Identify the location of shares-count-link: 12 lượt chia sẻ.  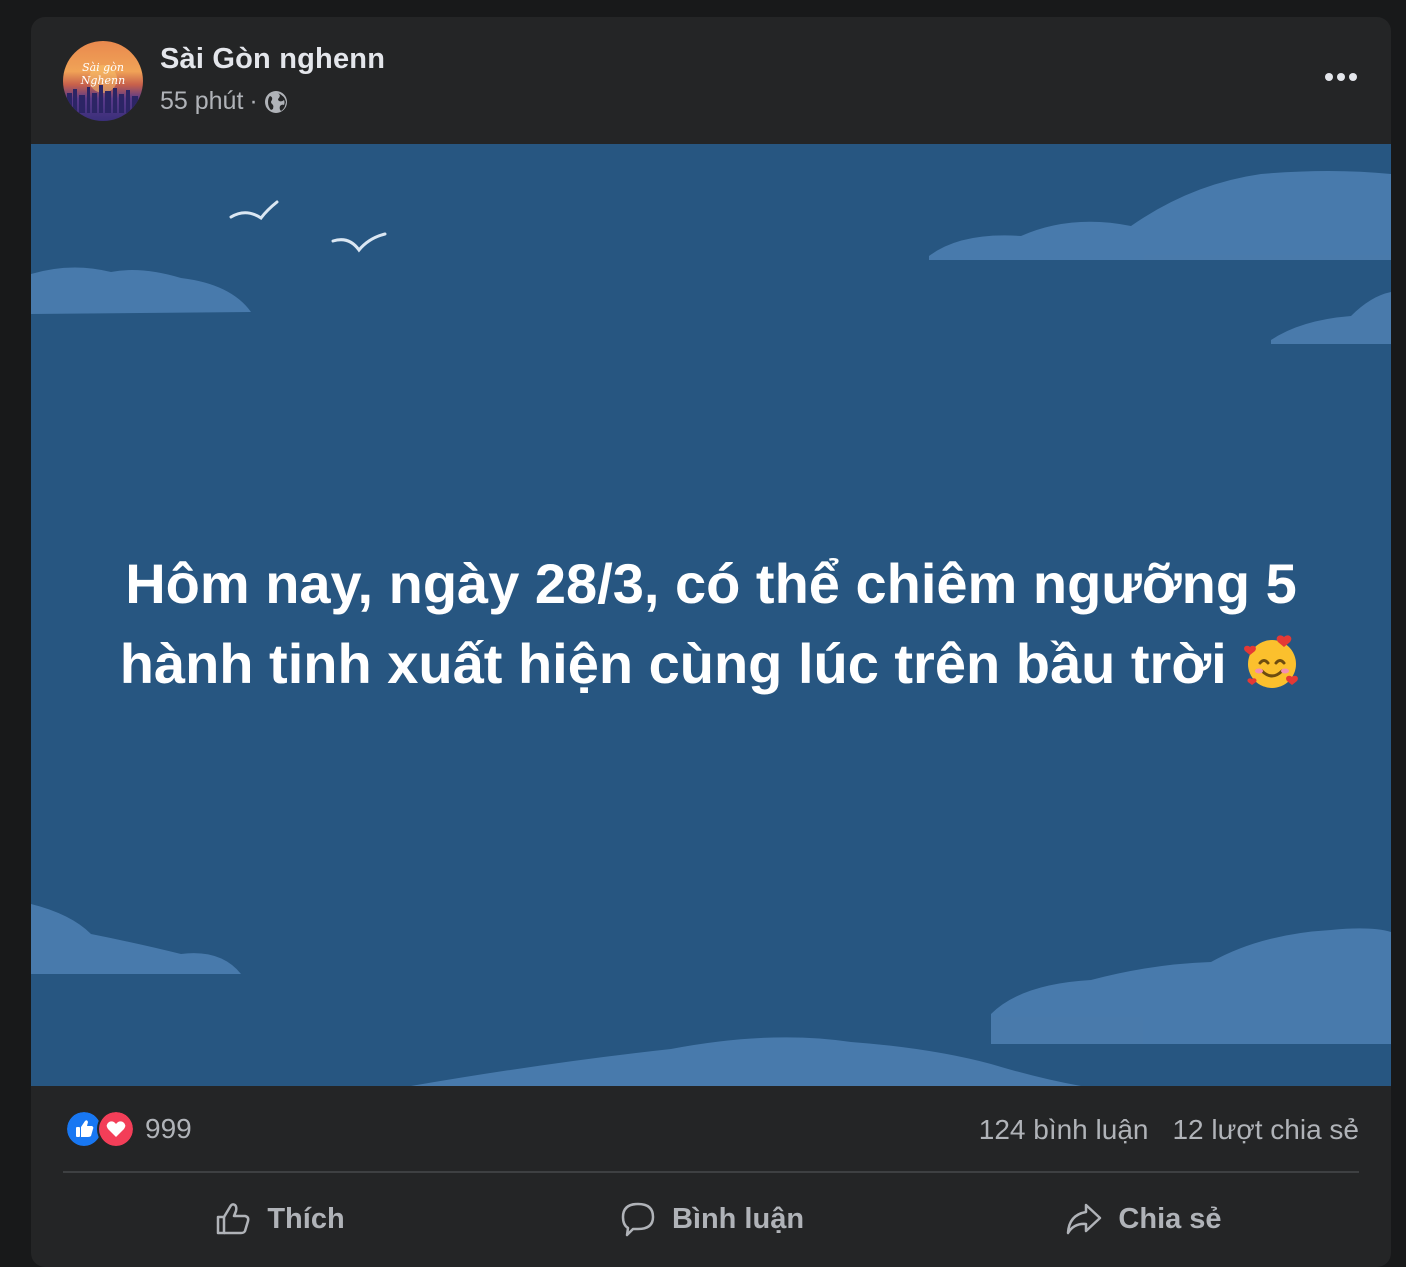
(1265, 1130).